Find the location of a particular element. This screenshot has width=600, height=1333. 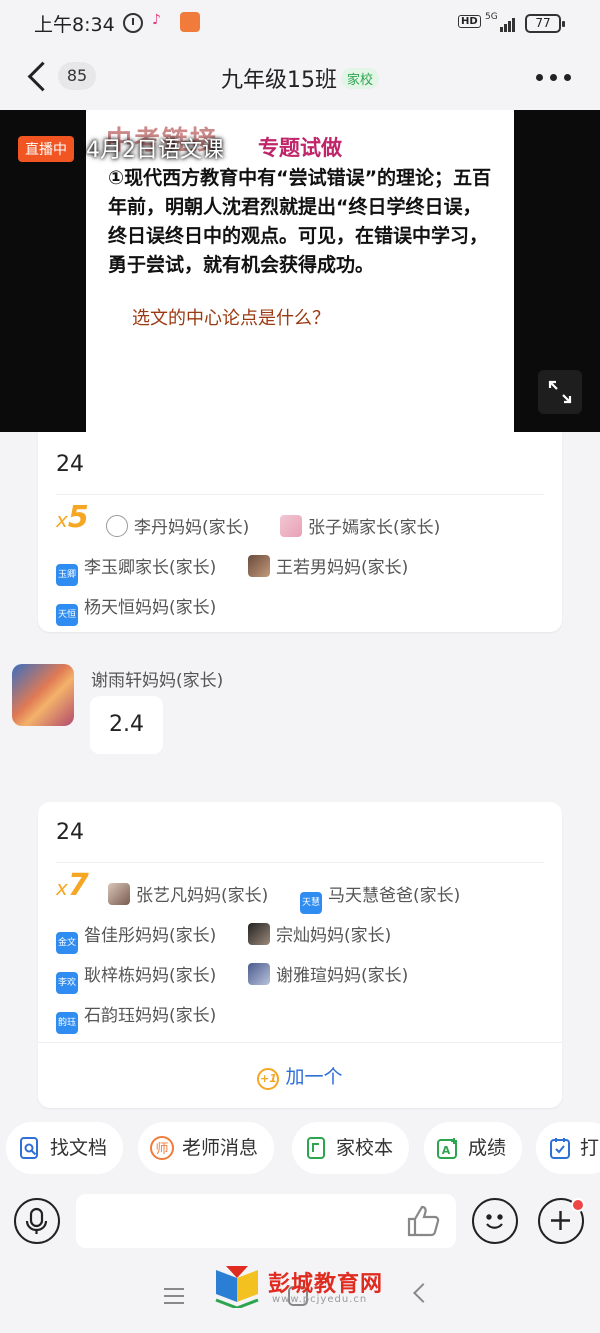

group-title: 九年级15班 is located at coordinates (278, 80).